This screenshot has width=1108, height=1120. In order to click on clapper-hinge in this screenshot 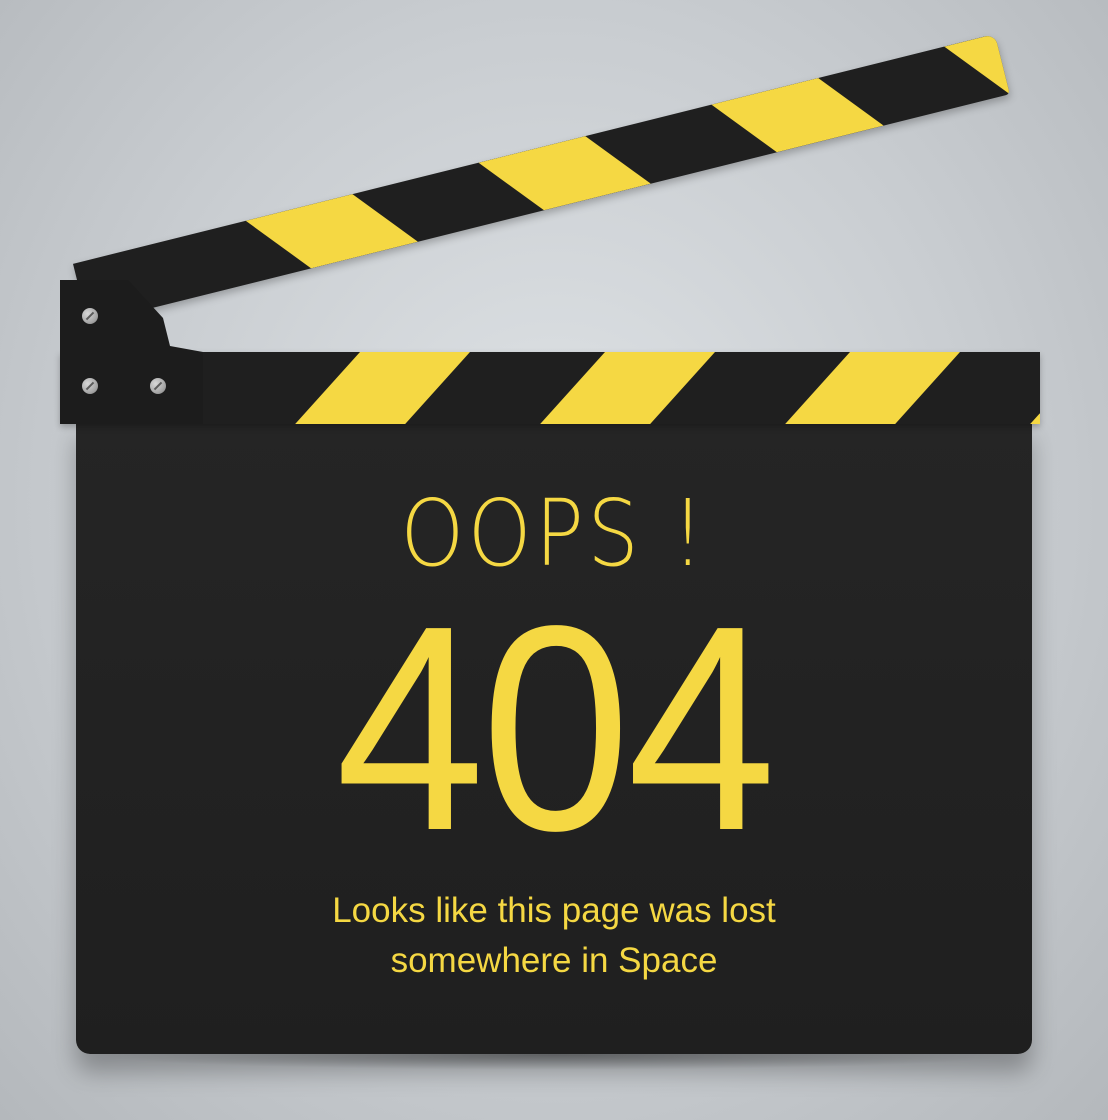, I will do `click(131, 352)`.